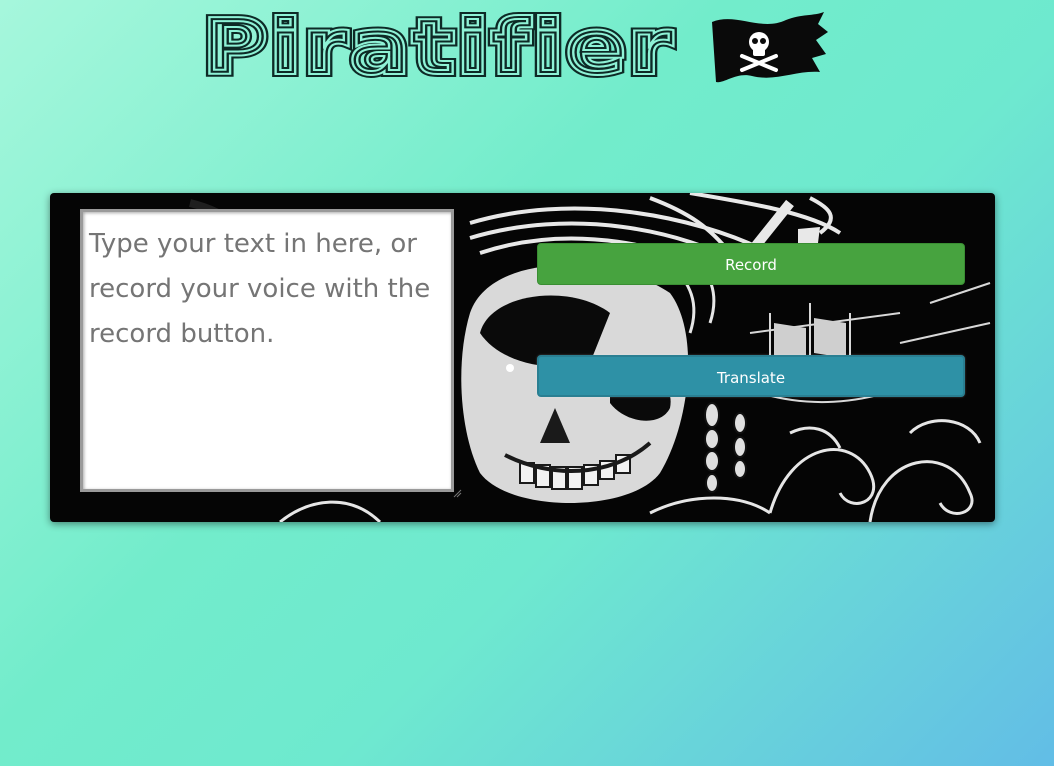 Image resolution: width=1054 pixels, height=766 pixels. Describe the element at coordinates (457, 493) in the screenshot. I see `resize-grip-icon` at that location.